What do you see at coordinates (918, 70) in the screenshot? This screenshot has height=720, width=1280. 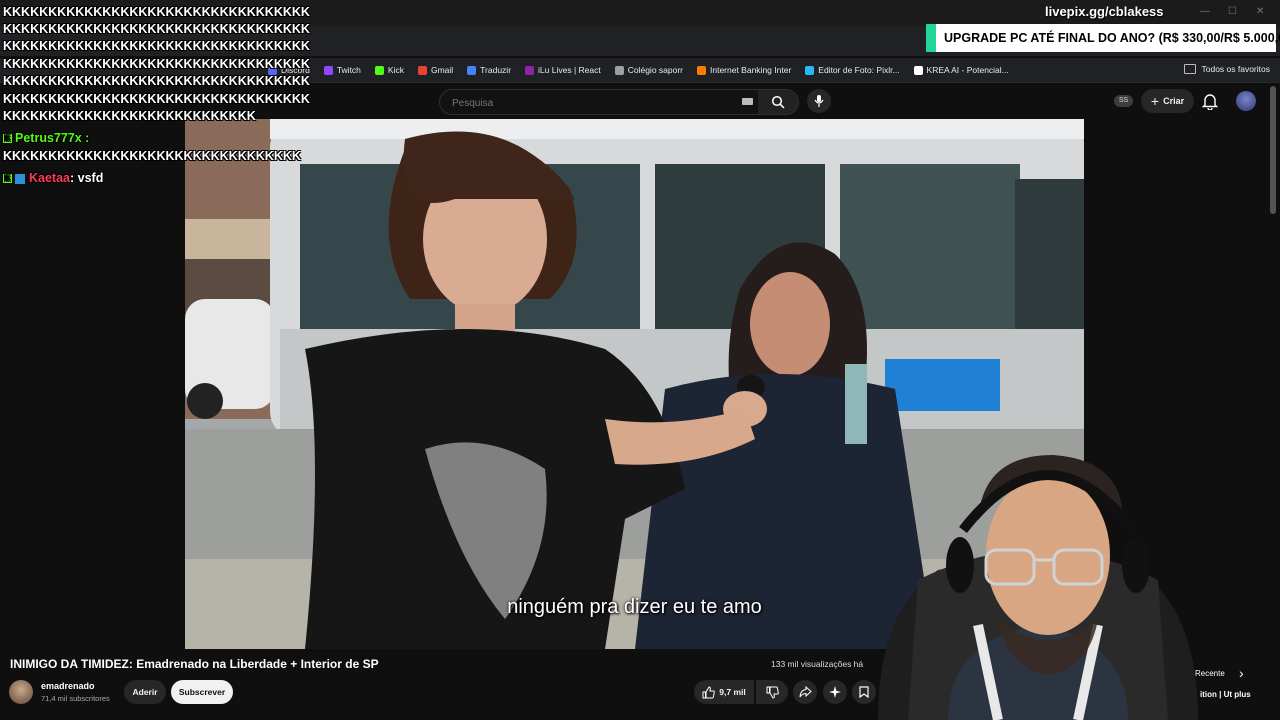 I see `krea-icon` at bounding box center [918, 70].